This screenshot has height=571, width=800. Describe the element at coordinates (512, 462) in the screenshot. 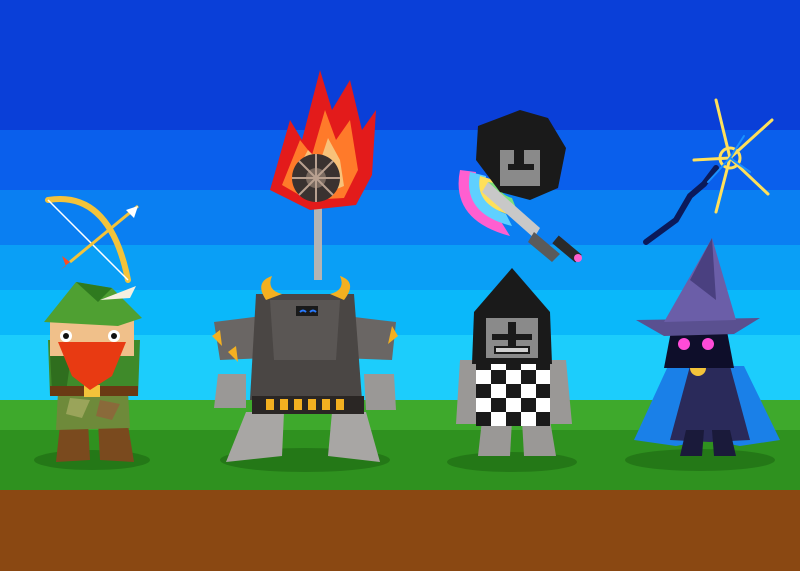

I see `knight-shadow` at that location.